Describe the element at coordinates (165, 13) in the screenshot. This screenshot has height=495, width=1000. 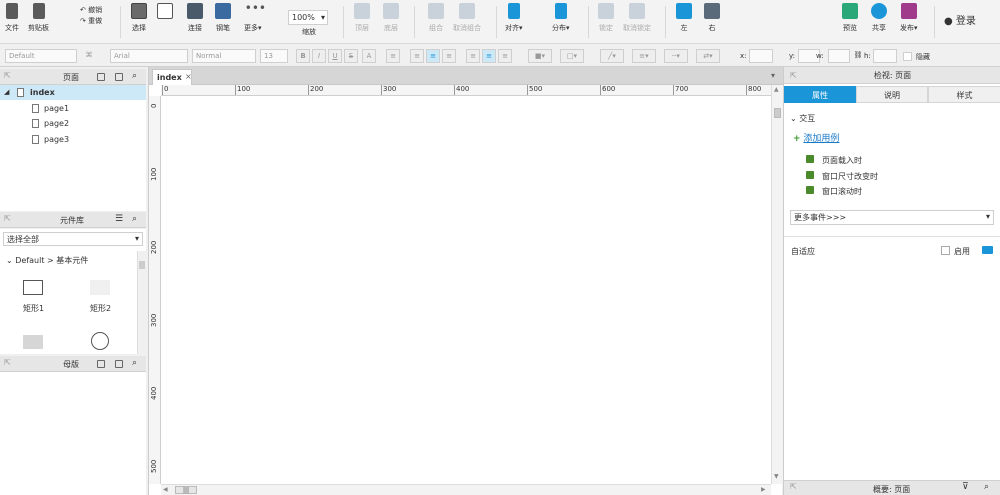
I see `select-mode-button` at that location.